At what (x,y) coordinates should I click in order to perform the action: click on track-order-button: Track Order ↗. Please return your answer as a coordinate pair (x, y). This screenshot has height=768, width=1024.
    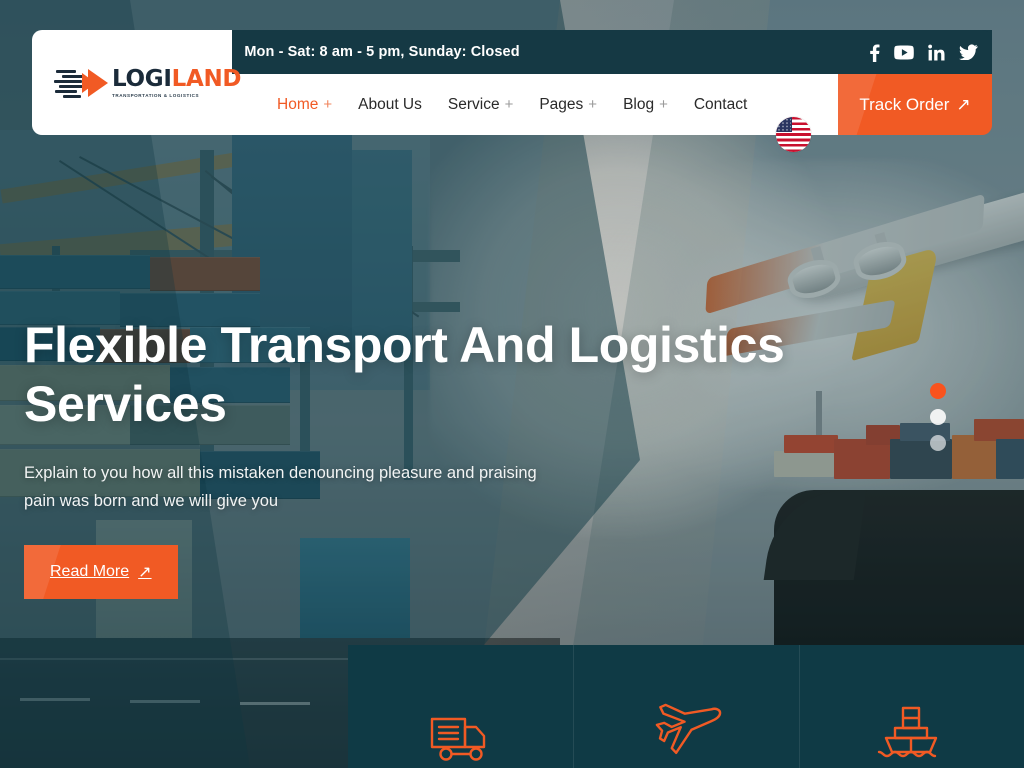
    Looking at the image, I should click on (915, 104).